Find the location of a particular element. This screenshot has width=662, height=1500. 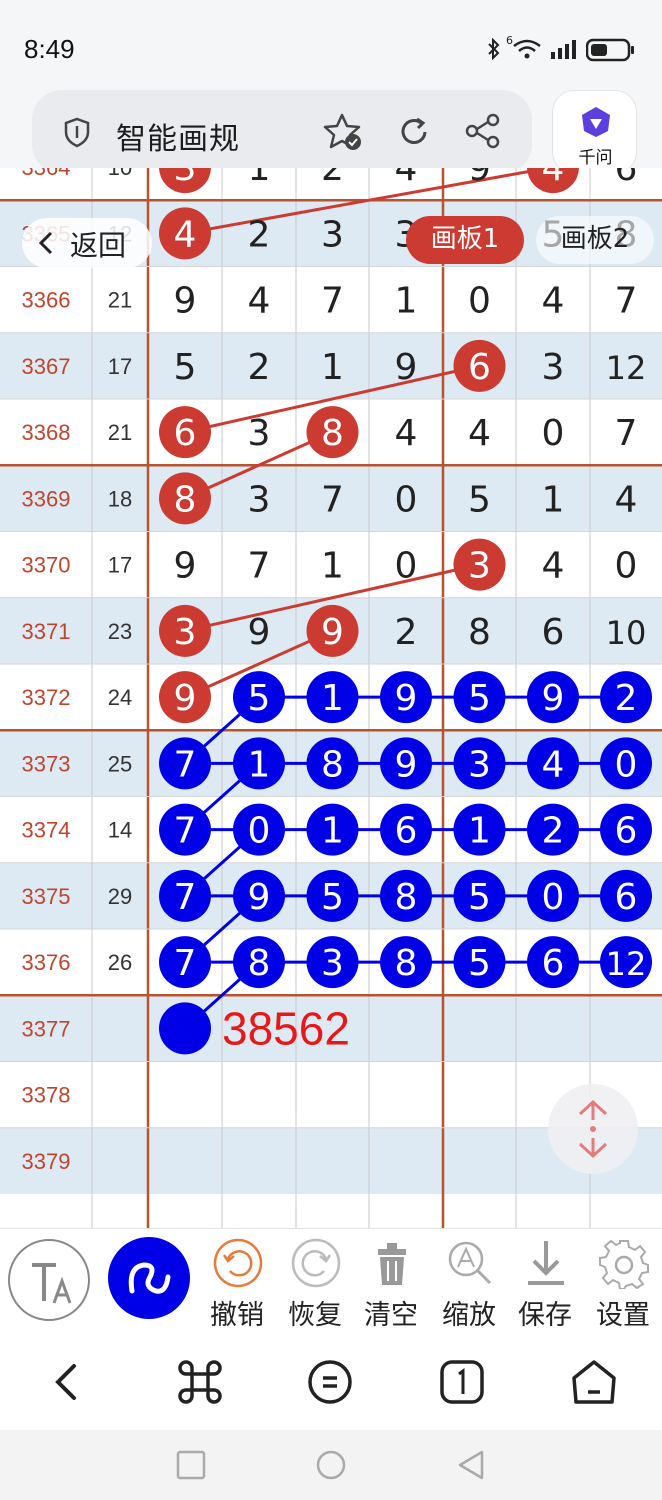

zoom-button: 缩放 is located at coordinates (469, 1284).